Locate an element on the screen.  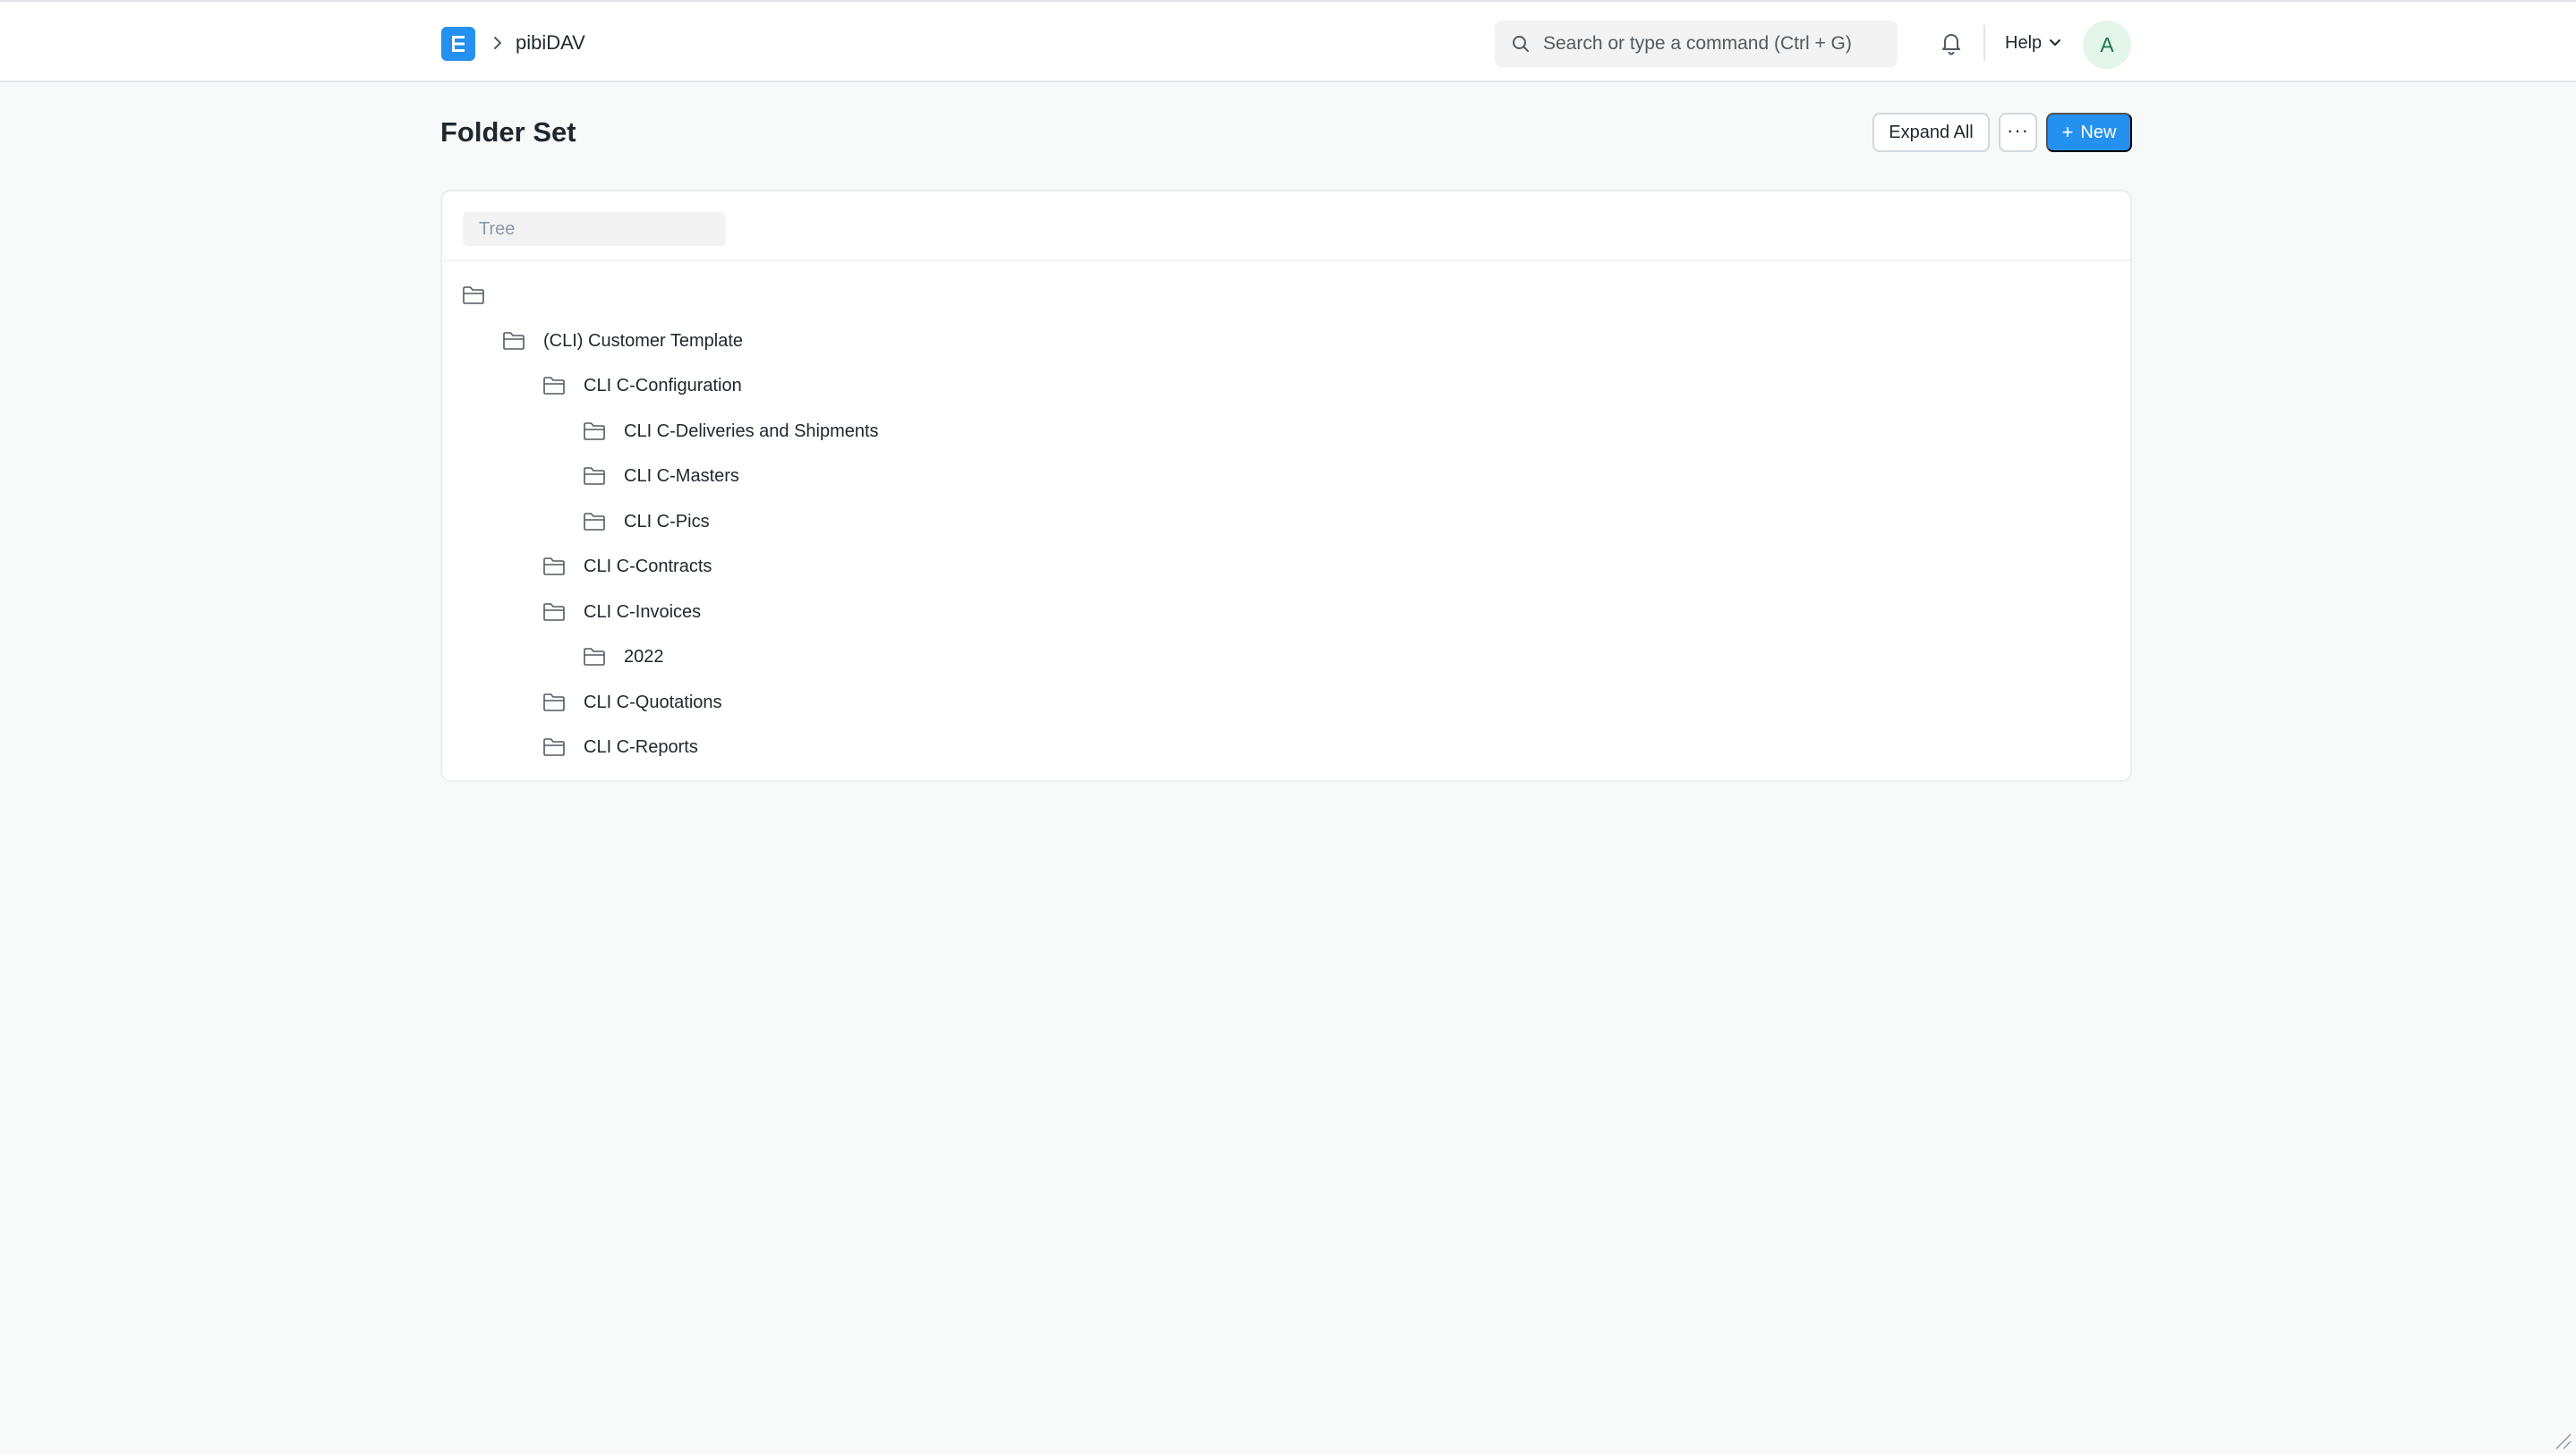
tree-node-label: CLI C-Contracts is located at coordinates (648, 566).